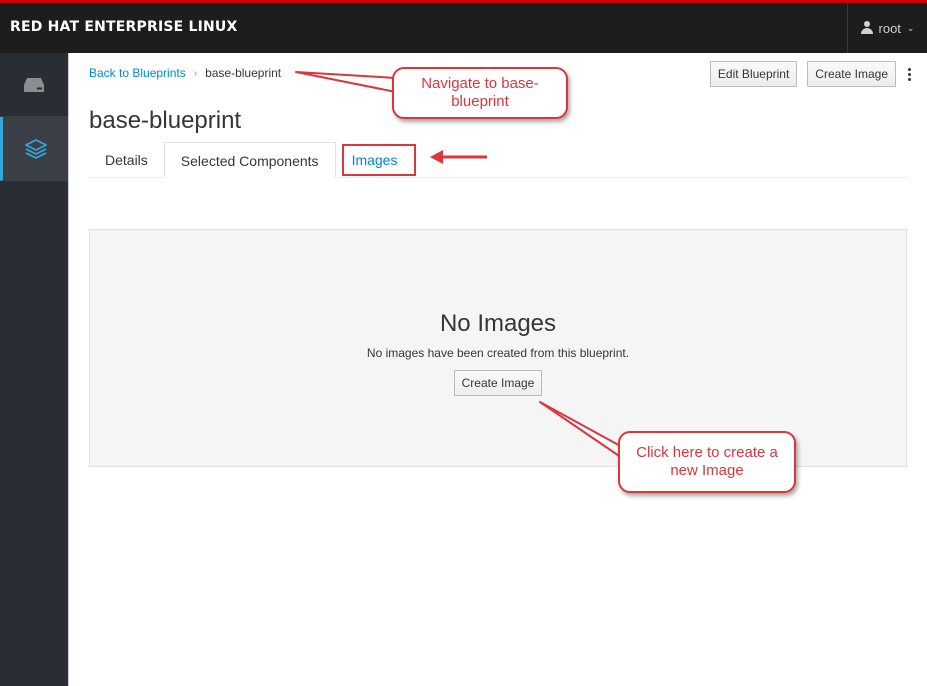 The width and height of the screenshot is (927, 686). I want to click on sidebar-item-blueprints, so click(34, 149).